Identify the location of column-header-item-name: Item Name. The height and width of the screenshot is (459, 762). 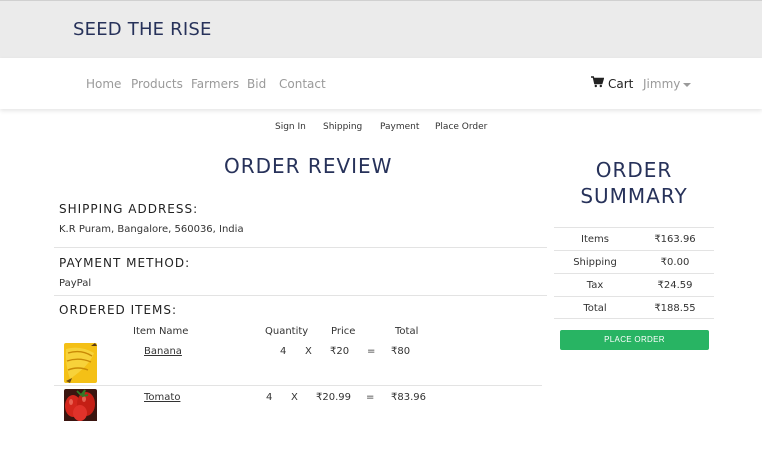
(161, 331).